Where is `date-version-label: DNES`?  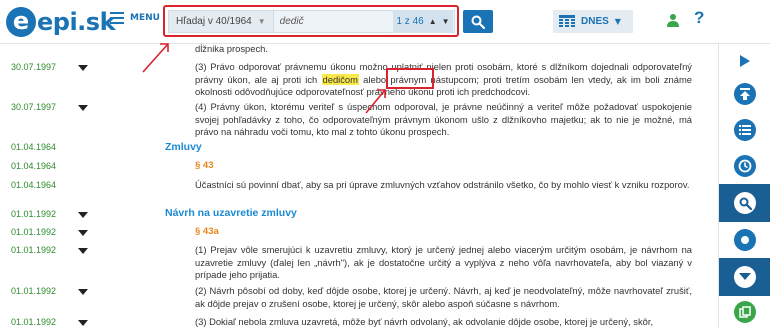
date-version-label: DNES is located at coordinates (595, 21).